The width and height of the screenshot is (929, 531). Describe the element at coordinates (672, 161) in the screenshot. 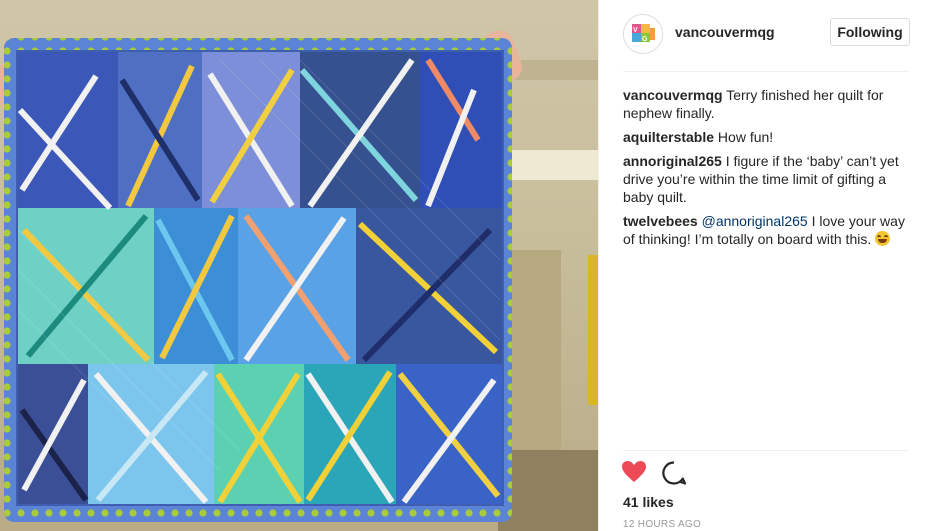

I see `comment-username: annoriginal265` at that location.